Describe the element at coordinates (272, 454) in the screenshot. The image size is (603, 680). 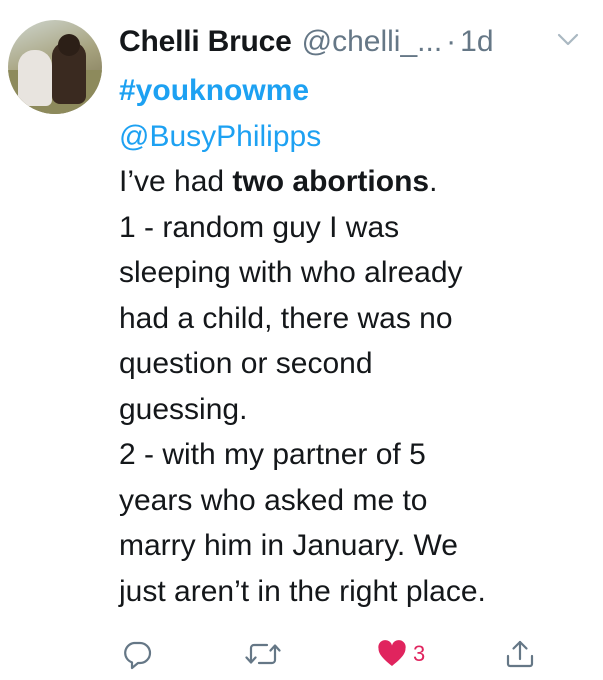
I see `text-line: 2 - with my partner of 5` at that location.